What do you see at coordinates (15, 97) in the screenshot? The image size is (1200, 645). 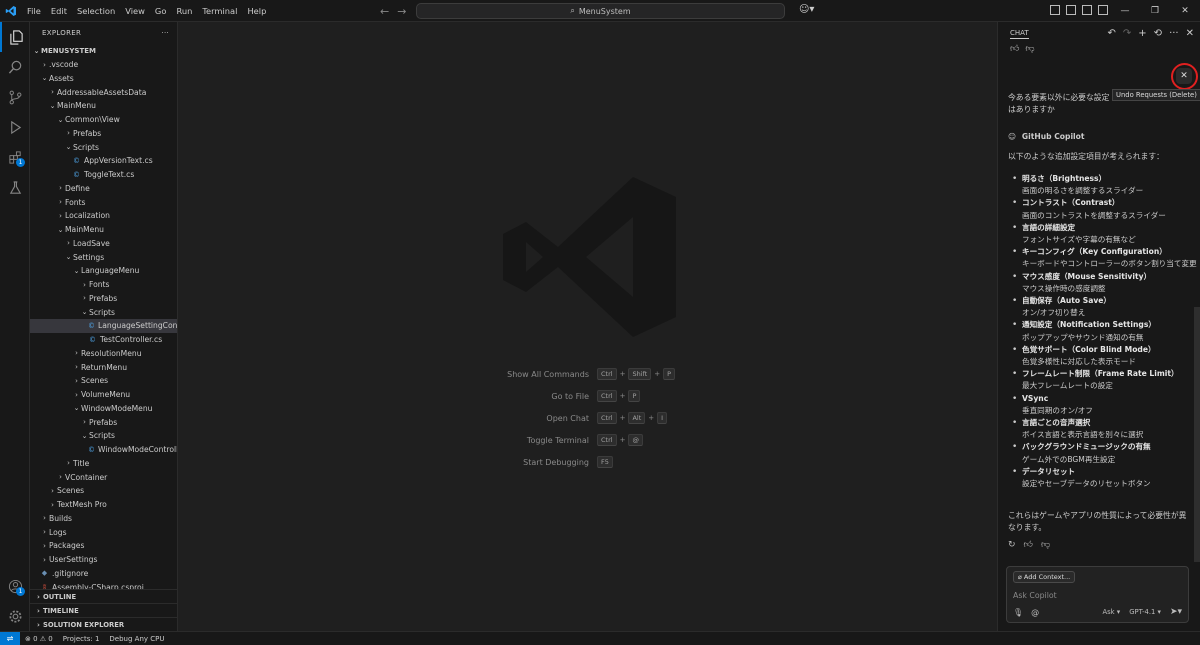 I see `source-control-icon` at bounding box center [15, 97].